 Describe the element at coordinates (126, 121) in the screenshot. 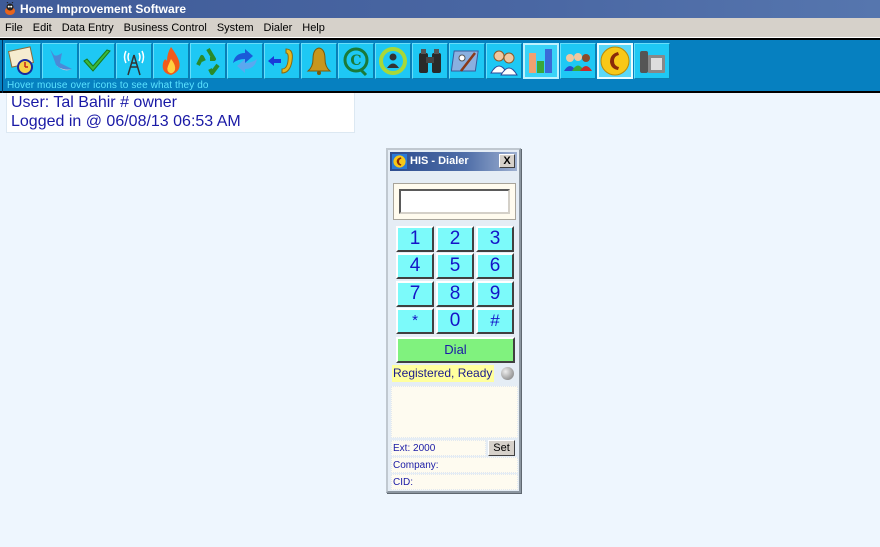

I see `login-line: Logged in @ 06/08/13 06:53 AM` at that location.